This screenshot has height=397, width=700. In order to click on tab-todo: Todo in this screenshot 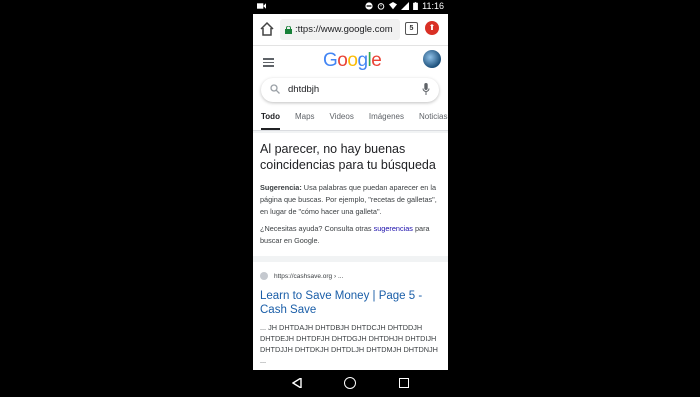, I will do `click(270, 120)`.